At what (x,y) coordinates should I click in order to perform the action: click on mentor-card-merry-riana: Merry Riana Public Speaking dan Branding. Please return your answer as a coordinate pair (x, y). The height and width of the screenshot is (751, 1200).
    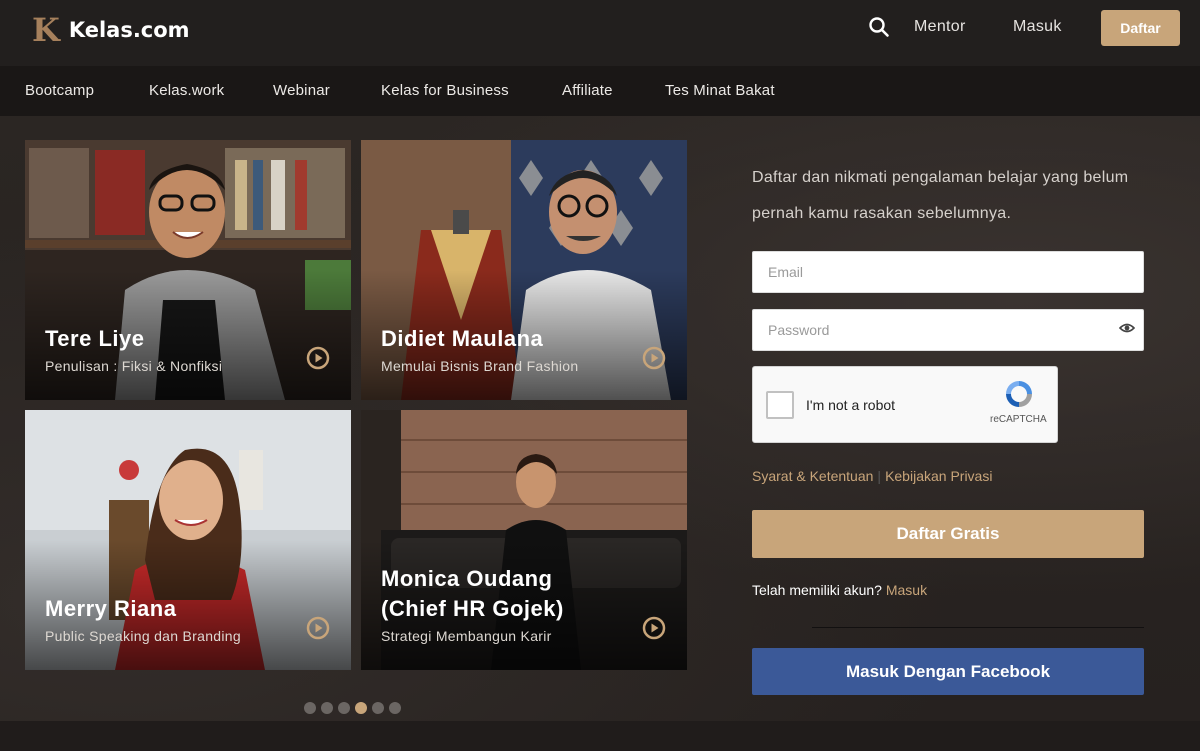
    Looking at the image, I should click on (188, 540).